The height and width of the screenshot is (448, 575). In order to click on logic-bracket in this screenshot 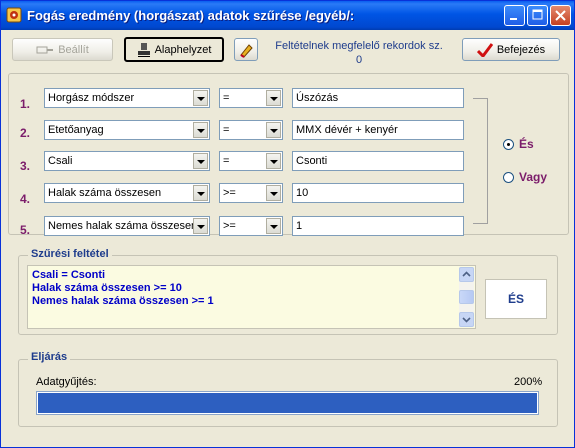, I will do `click(480, 161)`.